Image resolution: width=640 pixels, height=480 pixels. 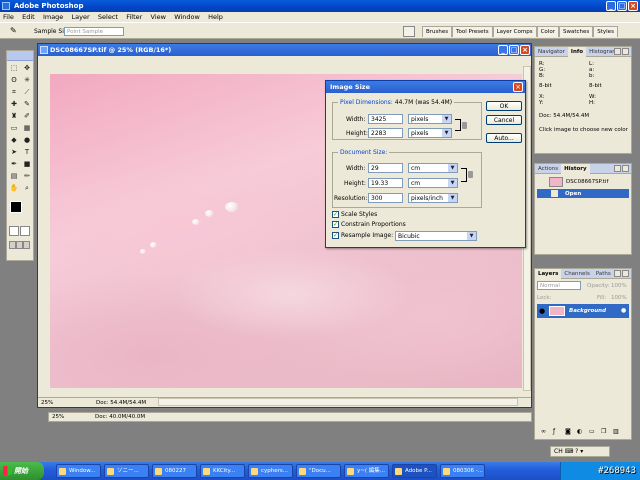 What do you see at coordinates (385, 133) in the screenshot?
I see `pixel-height-input: 2283` at bounding box center [385, 133].